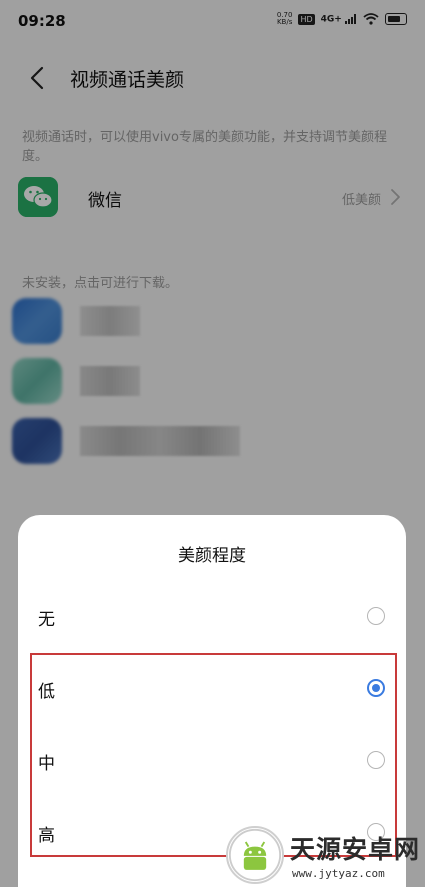 This screenshot has width=425, height=887. Describe the element at coordinates (212, 556) in the screenshot. I see `sheet-title: 美颜程度` at that location.